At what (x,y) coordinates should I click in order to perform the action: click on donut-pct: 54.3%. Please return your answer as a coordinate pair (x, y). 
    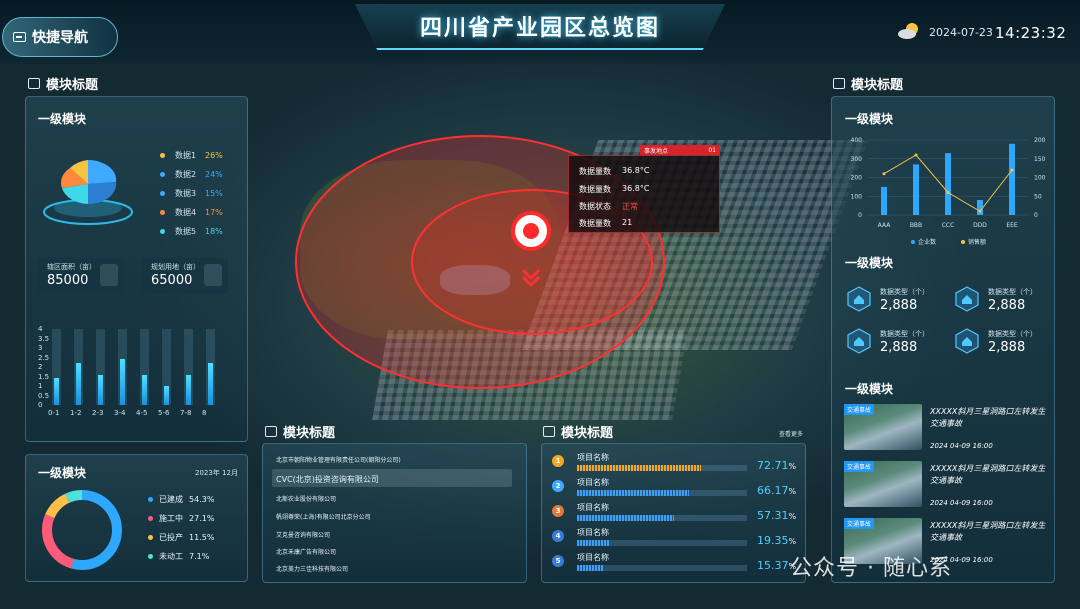
    Looking at the image, I should click on (202, 499).